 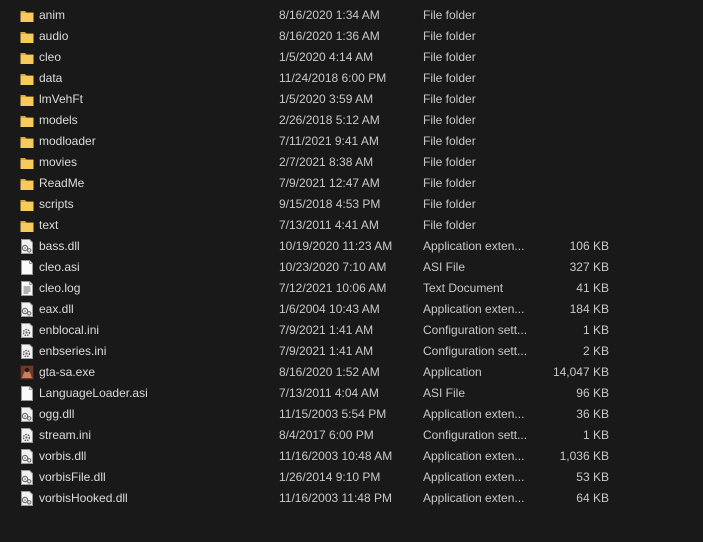 I want to click on folder-row: modloader 7/11/2021 9:41 AM File folder, so click(x=351, y=141).